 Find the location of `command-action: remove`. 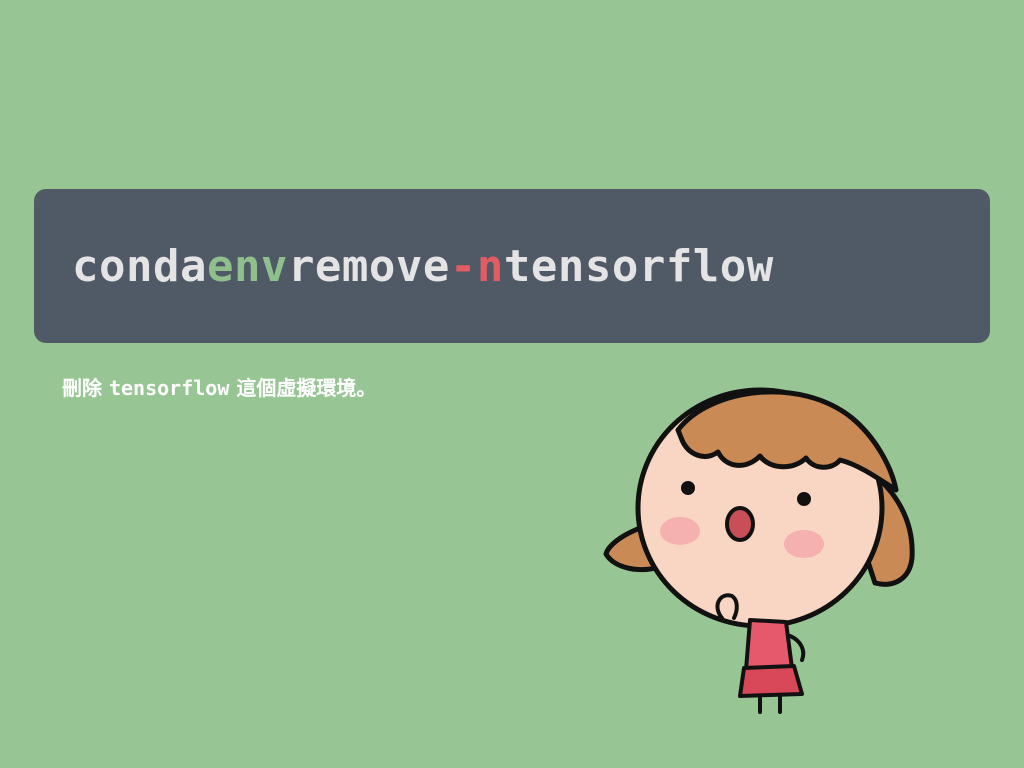

command-action: remove is located at coordinates (368, 266).